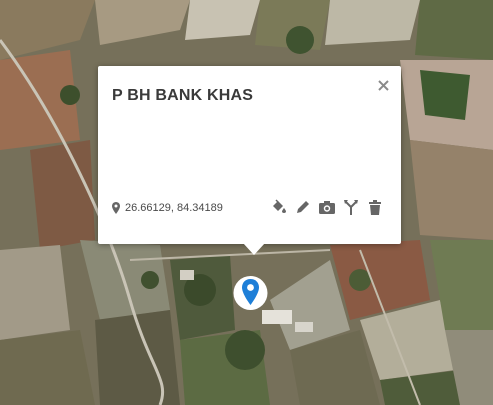  I want to click on popup-toolbar, so click(327, 207).